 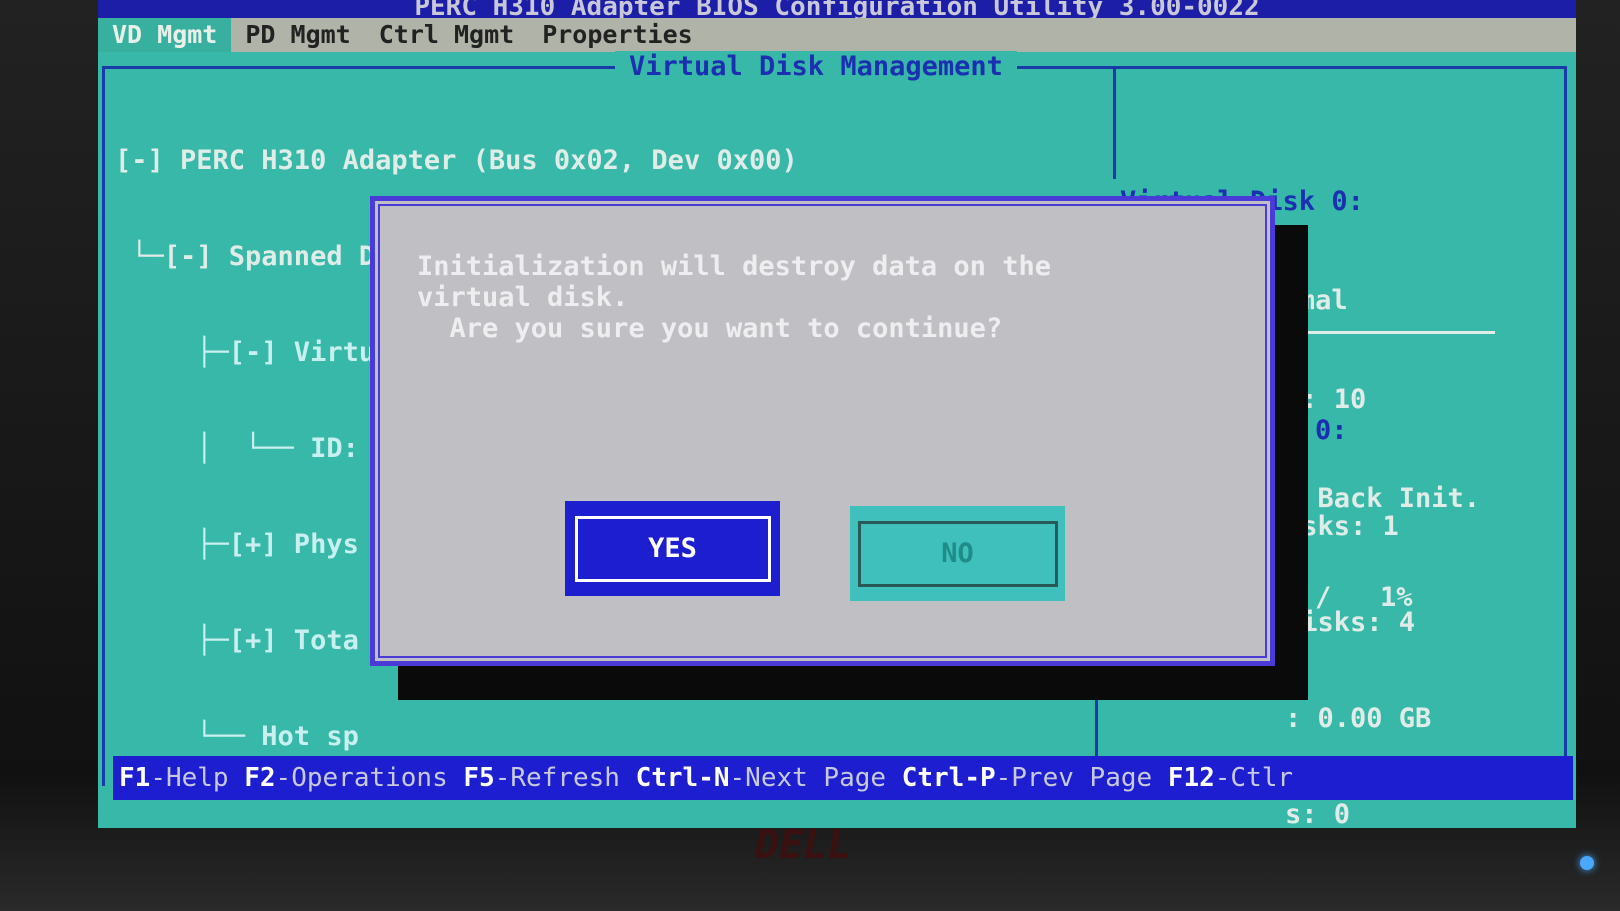 I want to click on yes-button: YES, so click(x=672, y=548).